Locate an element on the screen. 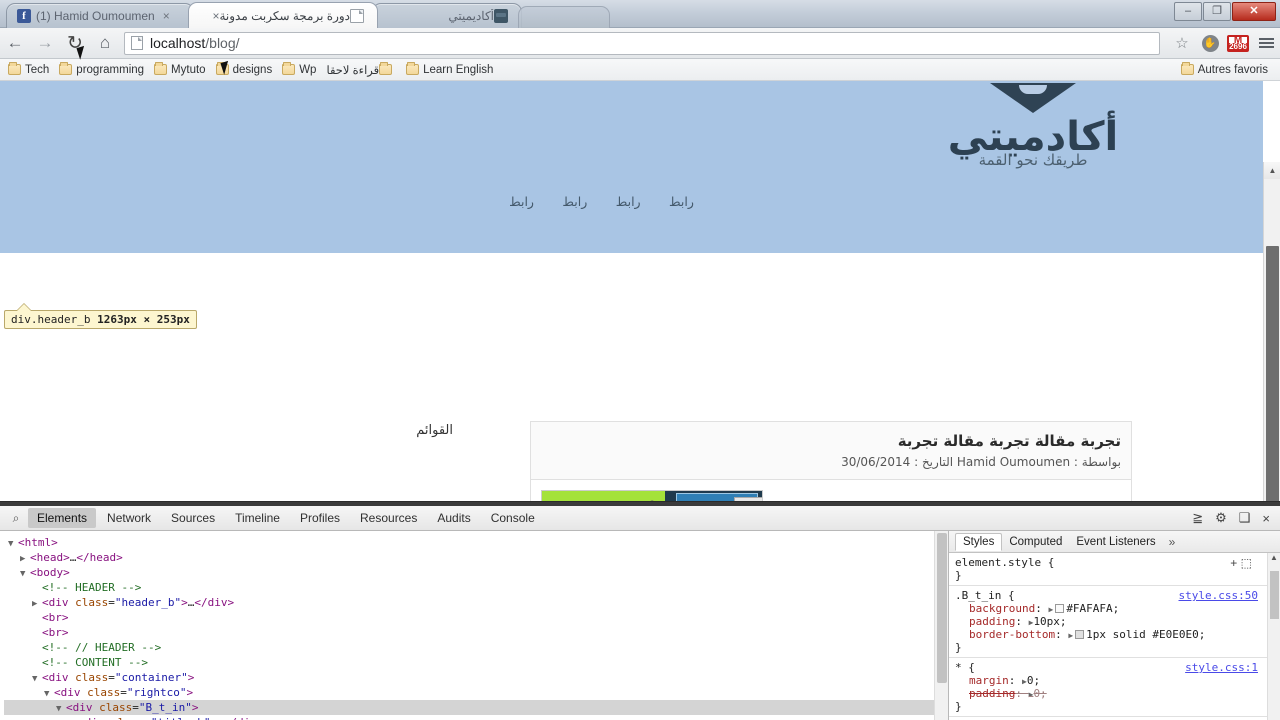 The image size is (1280, 720). chrome-menu-icon is located at coordinates (1266, 43).